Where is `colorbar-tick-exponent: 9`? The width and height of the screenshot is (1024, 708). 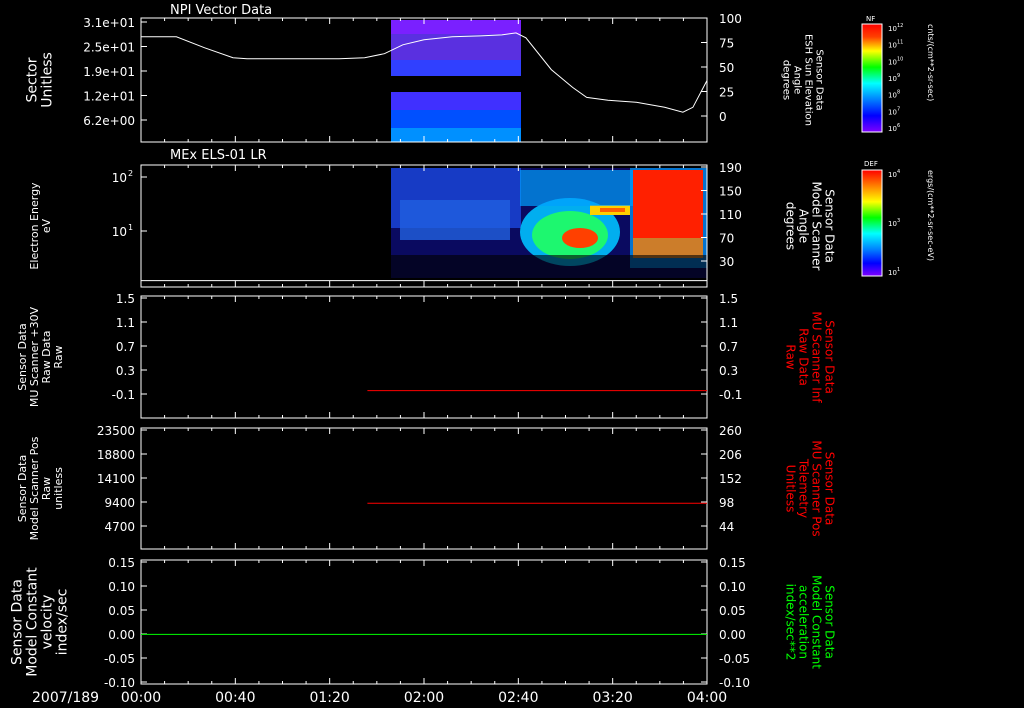
colorbar-tick-exponent: 9 is located at coordinates (898, 76).